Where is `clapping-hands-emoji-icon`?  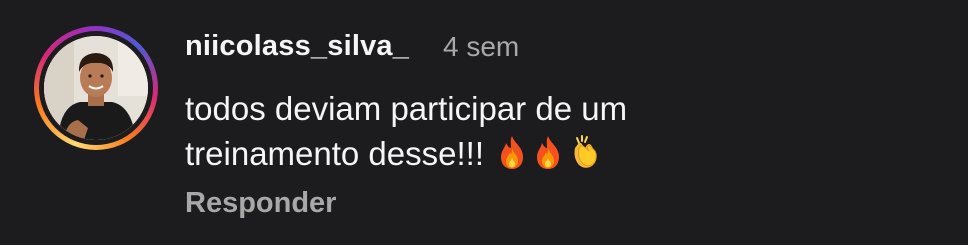
clapping-hands-emoji-icon is located at coordinates (585, 151).